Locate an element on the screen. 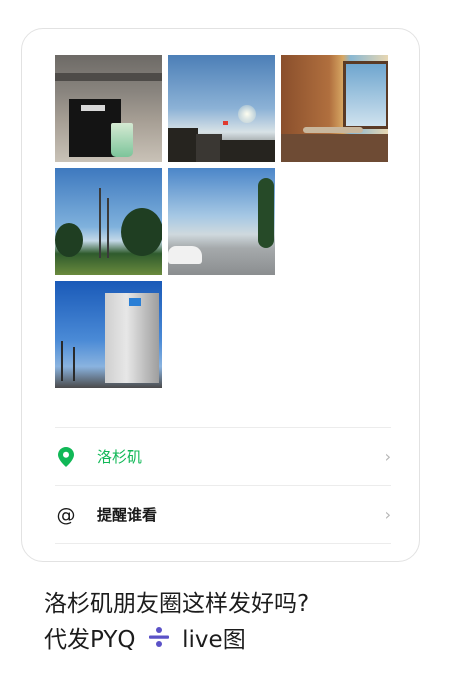 The image size is (465, 679). building-logo-shape is located at coordinates (135, 302).